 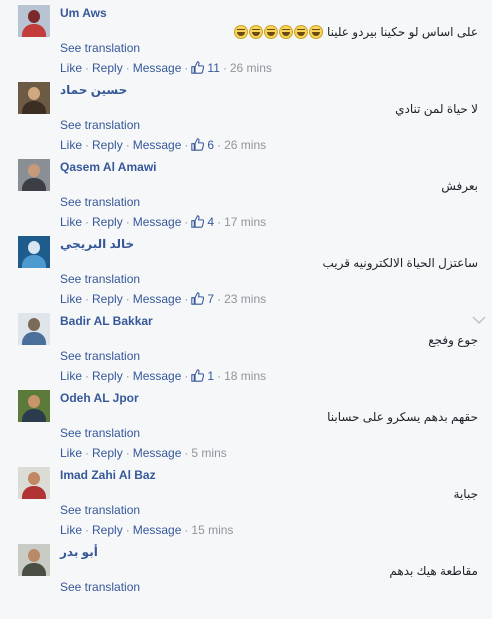 I want to click on commenter-name: Imad Zahi Al Baz, so click(x=108, y=475).